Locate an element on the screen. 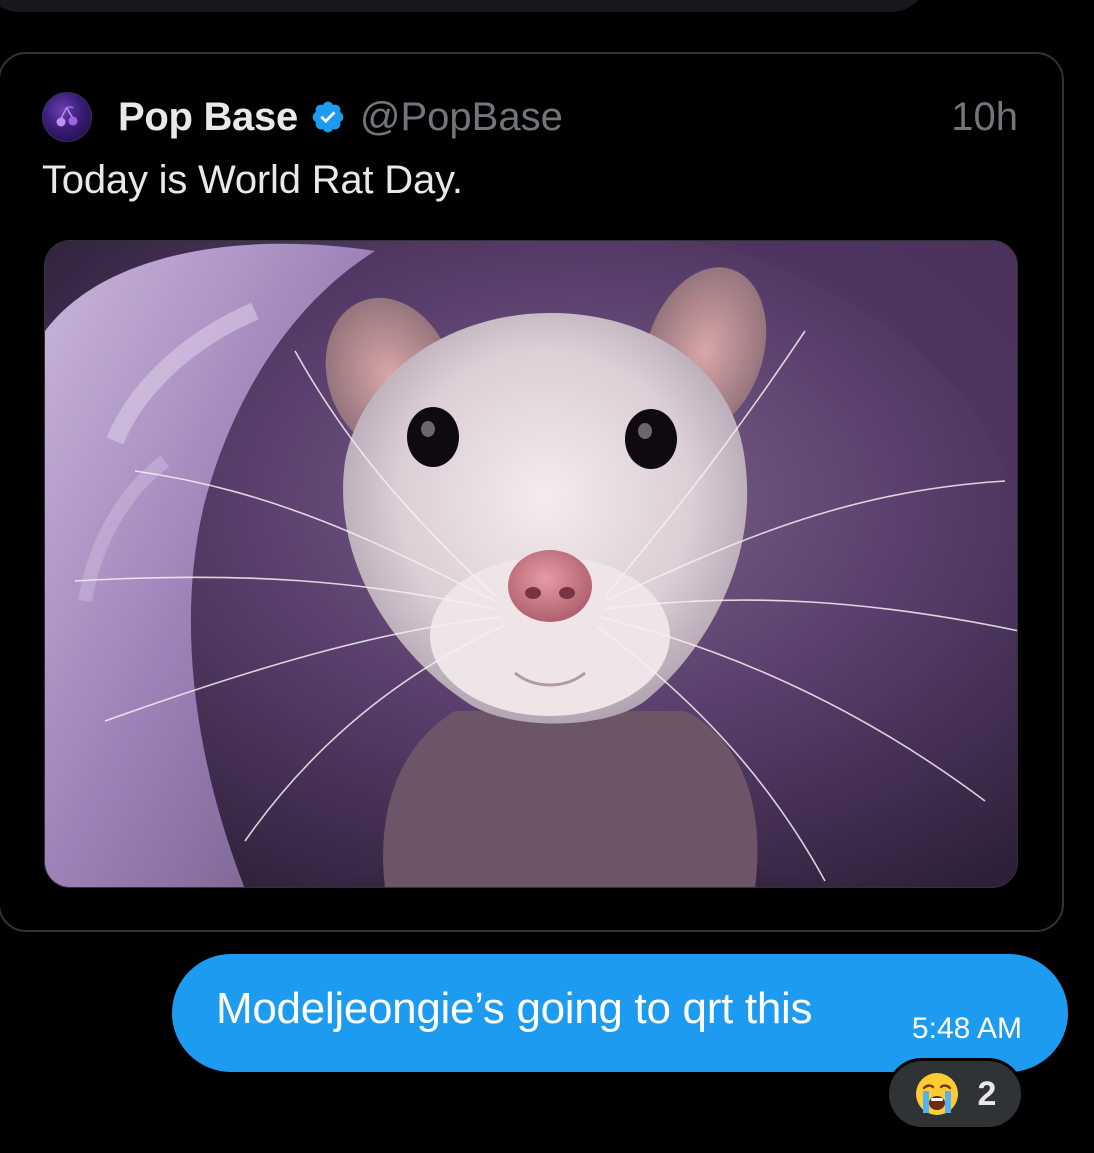  display-name: Pop Base is located at coordinates (208, 117).